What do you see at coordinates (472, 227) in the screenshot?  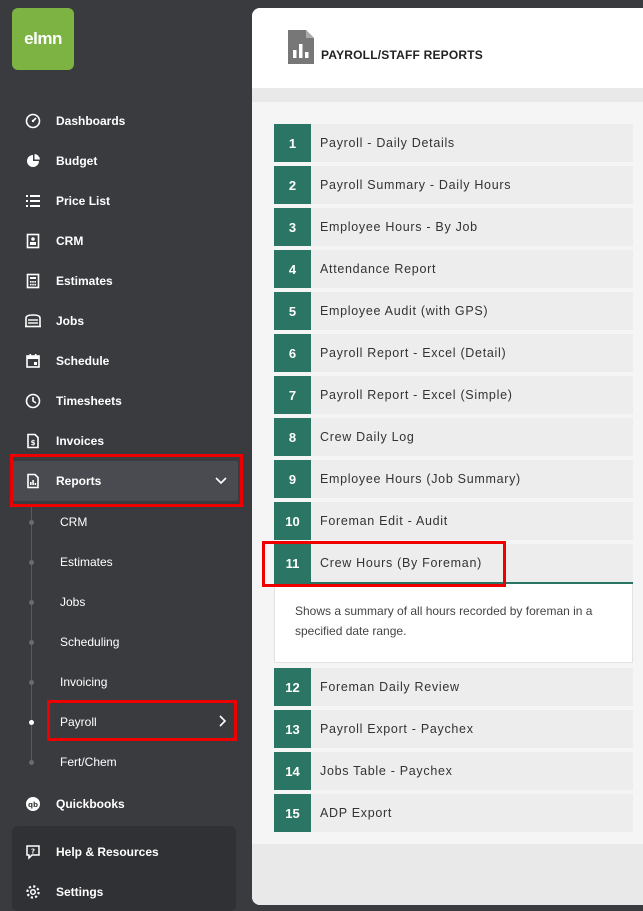 I see `report-name: Employee Hours - By Job` at bounding box center [472, 227].